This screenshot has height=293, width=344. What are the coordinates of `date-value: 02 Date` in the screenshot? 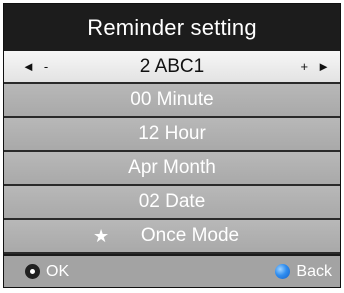 It's located at (172, 201).